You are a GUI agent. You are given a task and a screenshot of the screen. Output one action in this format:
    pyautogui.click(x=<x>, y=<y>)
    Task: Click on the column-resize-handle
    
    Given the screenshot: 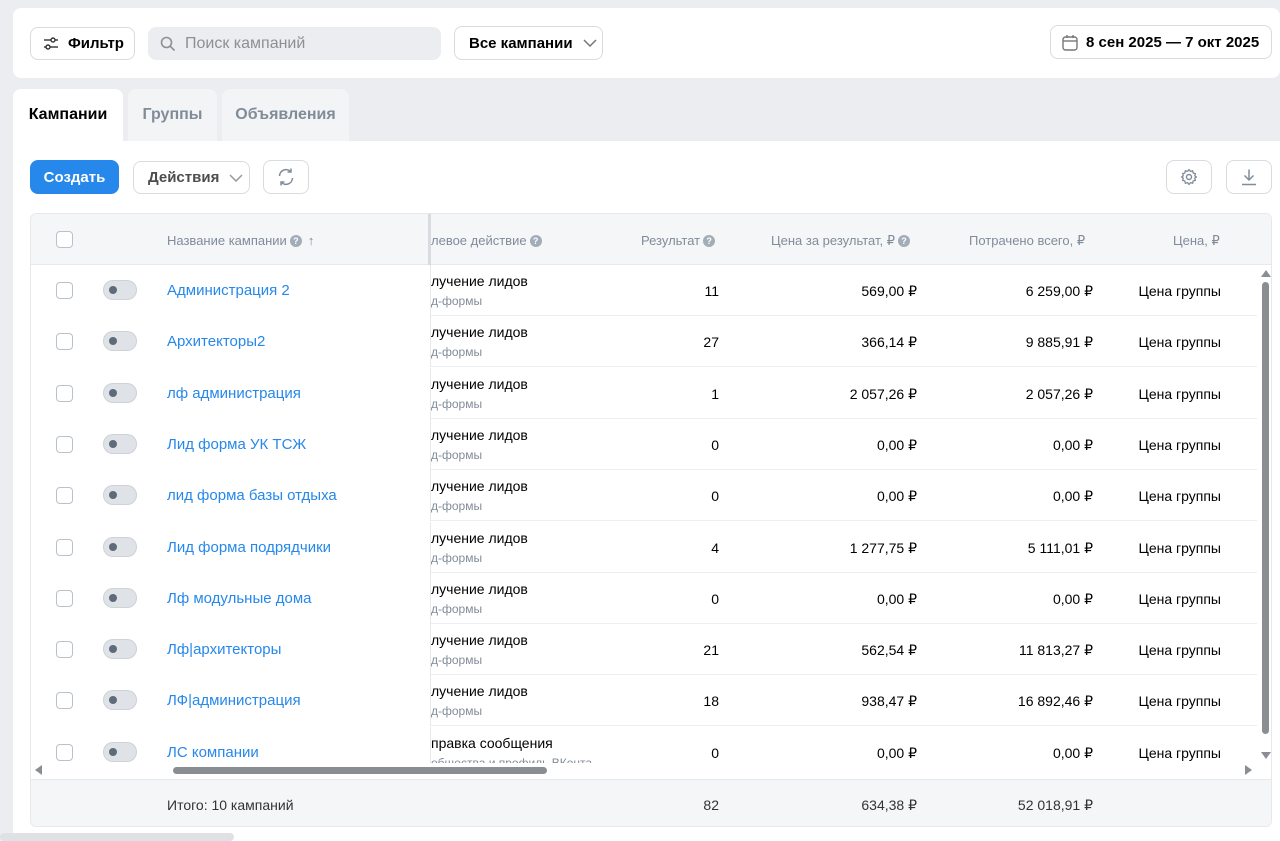 What is the action you would take?
    pyautogui.click(x=429, y=239)
    